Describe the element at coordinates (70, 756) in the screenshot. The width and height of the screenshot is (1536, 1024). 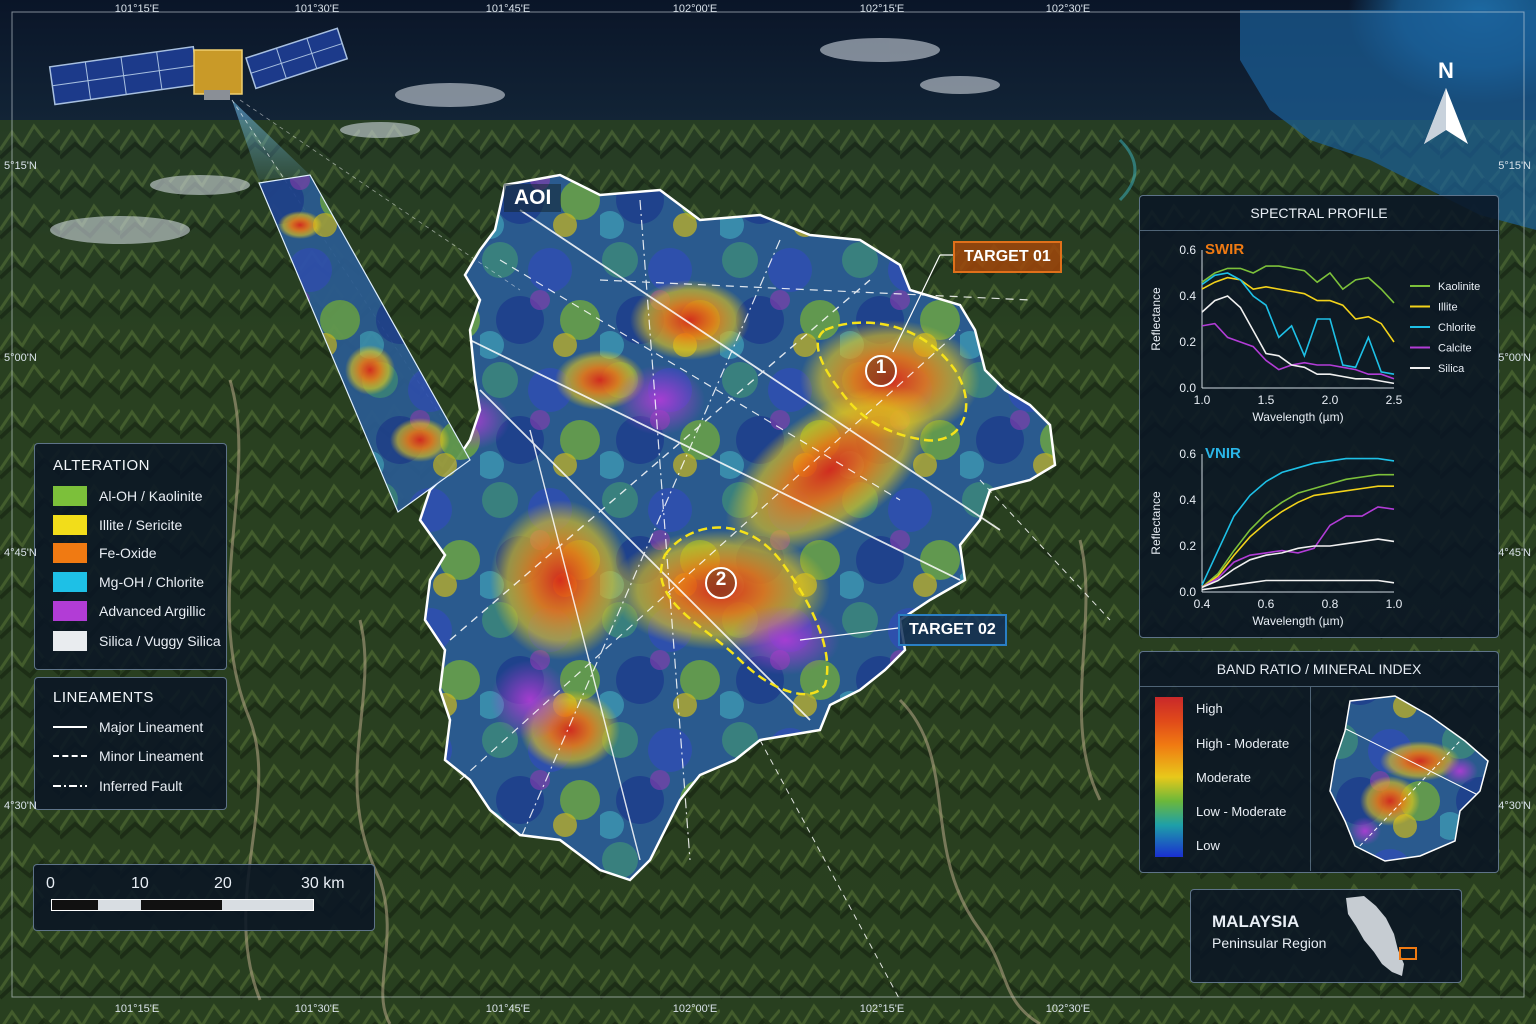
I see `dashed-line-icon` at that location.